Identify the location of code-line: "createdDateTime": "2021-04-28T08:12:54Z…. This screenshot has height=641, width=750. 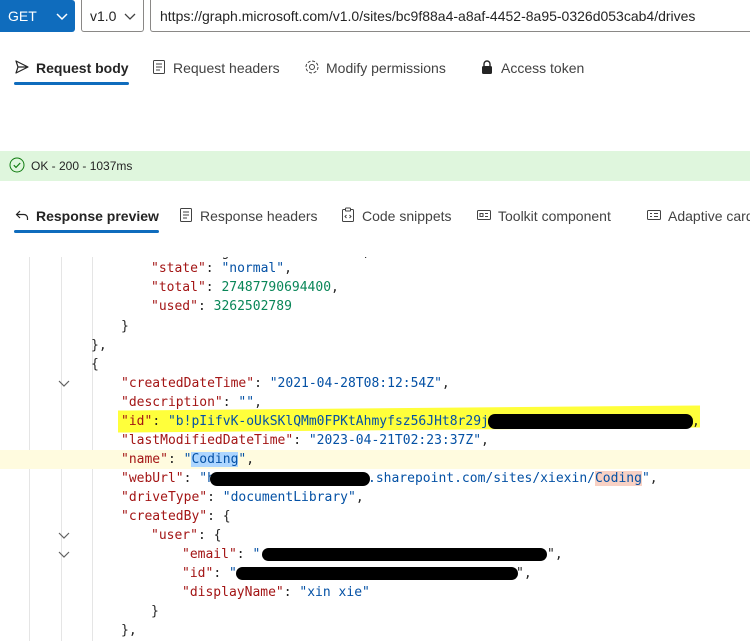
(285, 383).